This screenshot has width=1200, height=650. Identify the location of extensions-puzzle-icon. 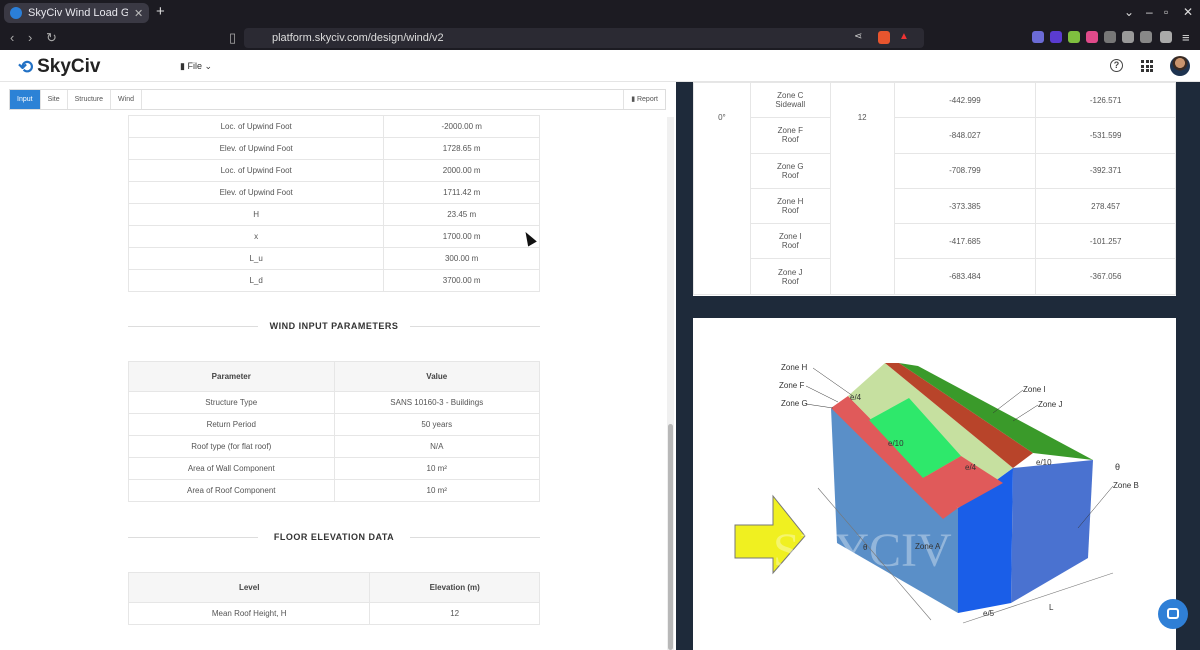
(1110, 37).